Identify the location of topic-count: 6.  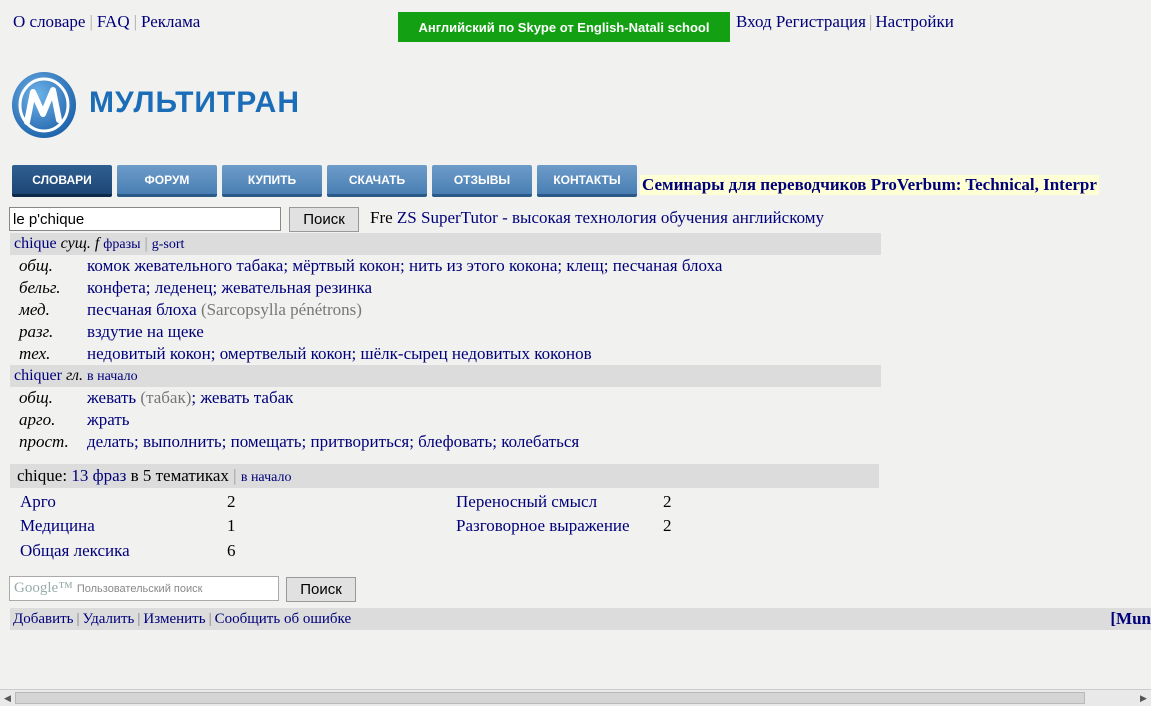
(231, 550).